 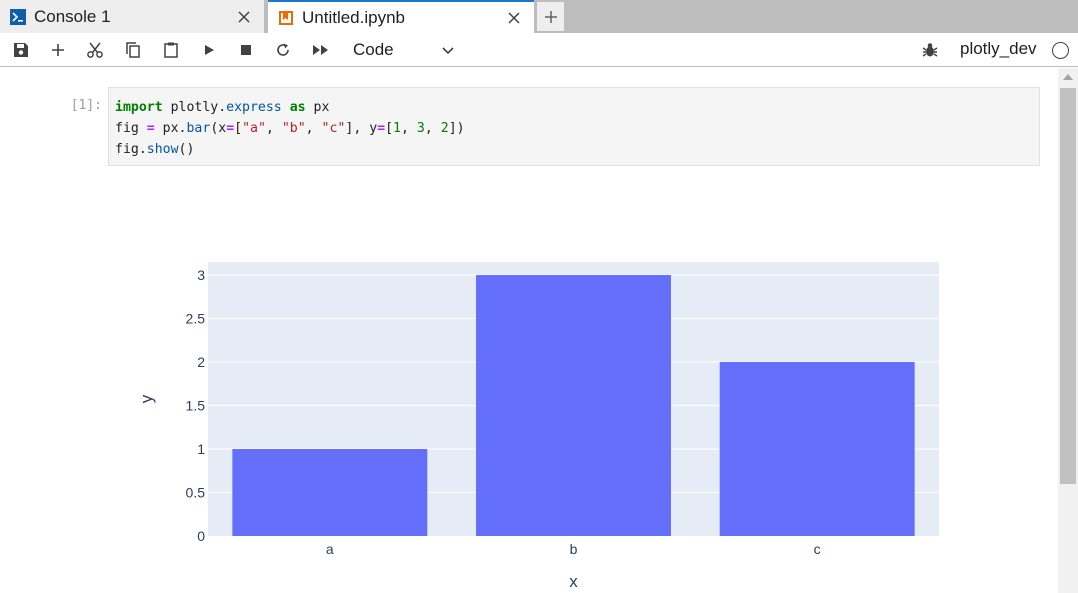 What do you see at coordinates (201, 275) in the screenshot?
I see `y-tick-label: 3` at bounding box center [201, 275].